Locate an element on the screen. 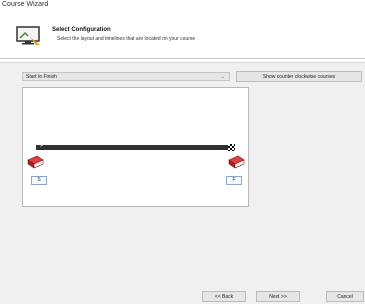 Image resolution: width=365 pixels, height=304 pixels. right-arrow-icon: ➔ is located at coordinates (40, 144).